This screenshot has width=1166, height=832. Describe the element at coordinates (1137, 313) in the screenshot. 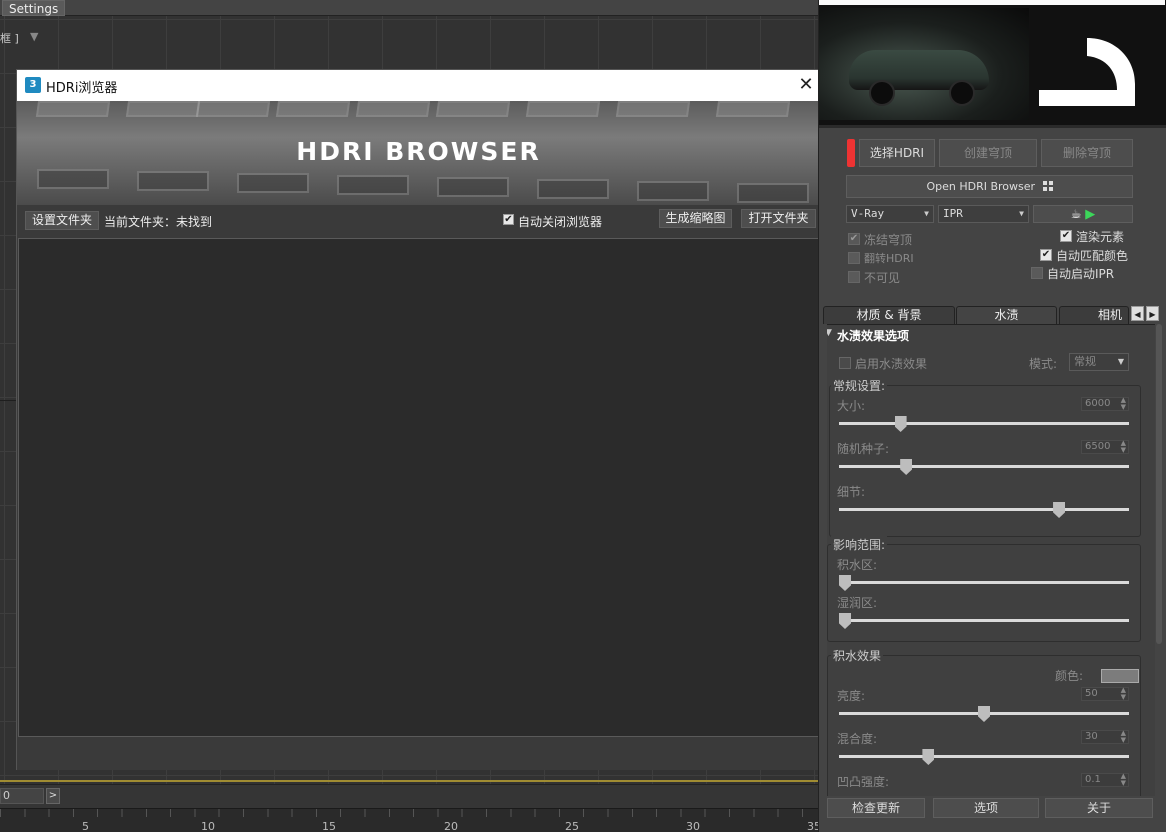

I see `chevron-left-icon: ◀` at that location.